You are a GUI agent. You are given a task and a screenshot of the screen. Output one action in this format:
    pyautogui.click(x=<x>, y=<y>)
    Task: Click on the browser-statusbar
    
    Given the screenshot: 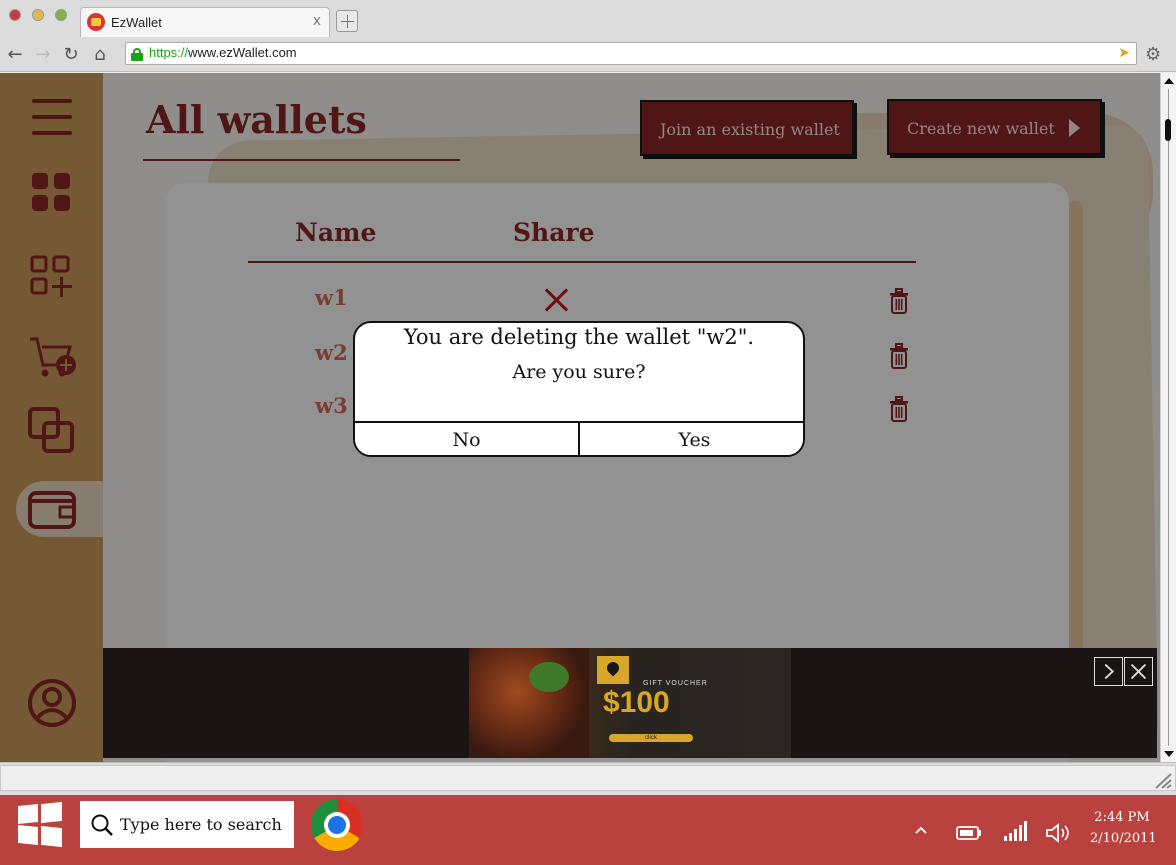 What is the action you would take?
    pyautogui.click(x=588, y=778)
    